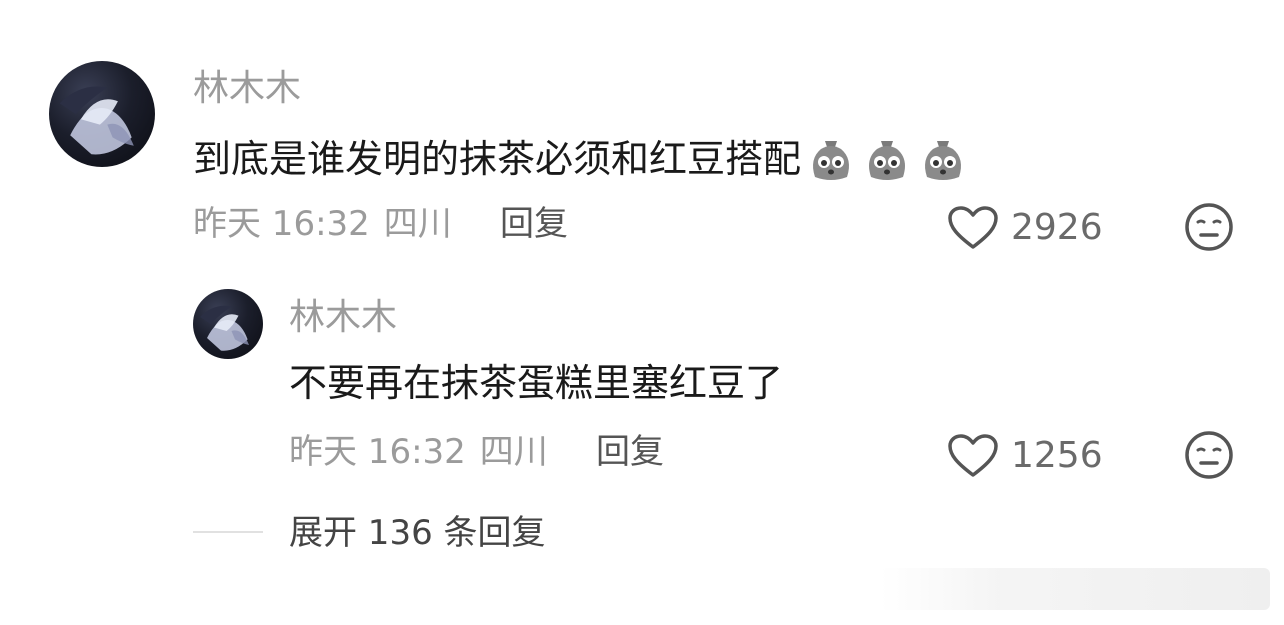 This screenshot has height=625, width=1284. Describe the element at coordinates (534, 224) in the screenshot. I see `comment-reply-button: 回复` at that location.